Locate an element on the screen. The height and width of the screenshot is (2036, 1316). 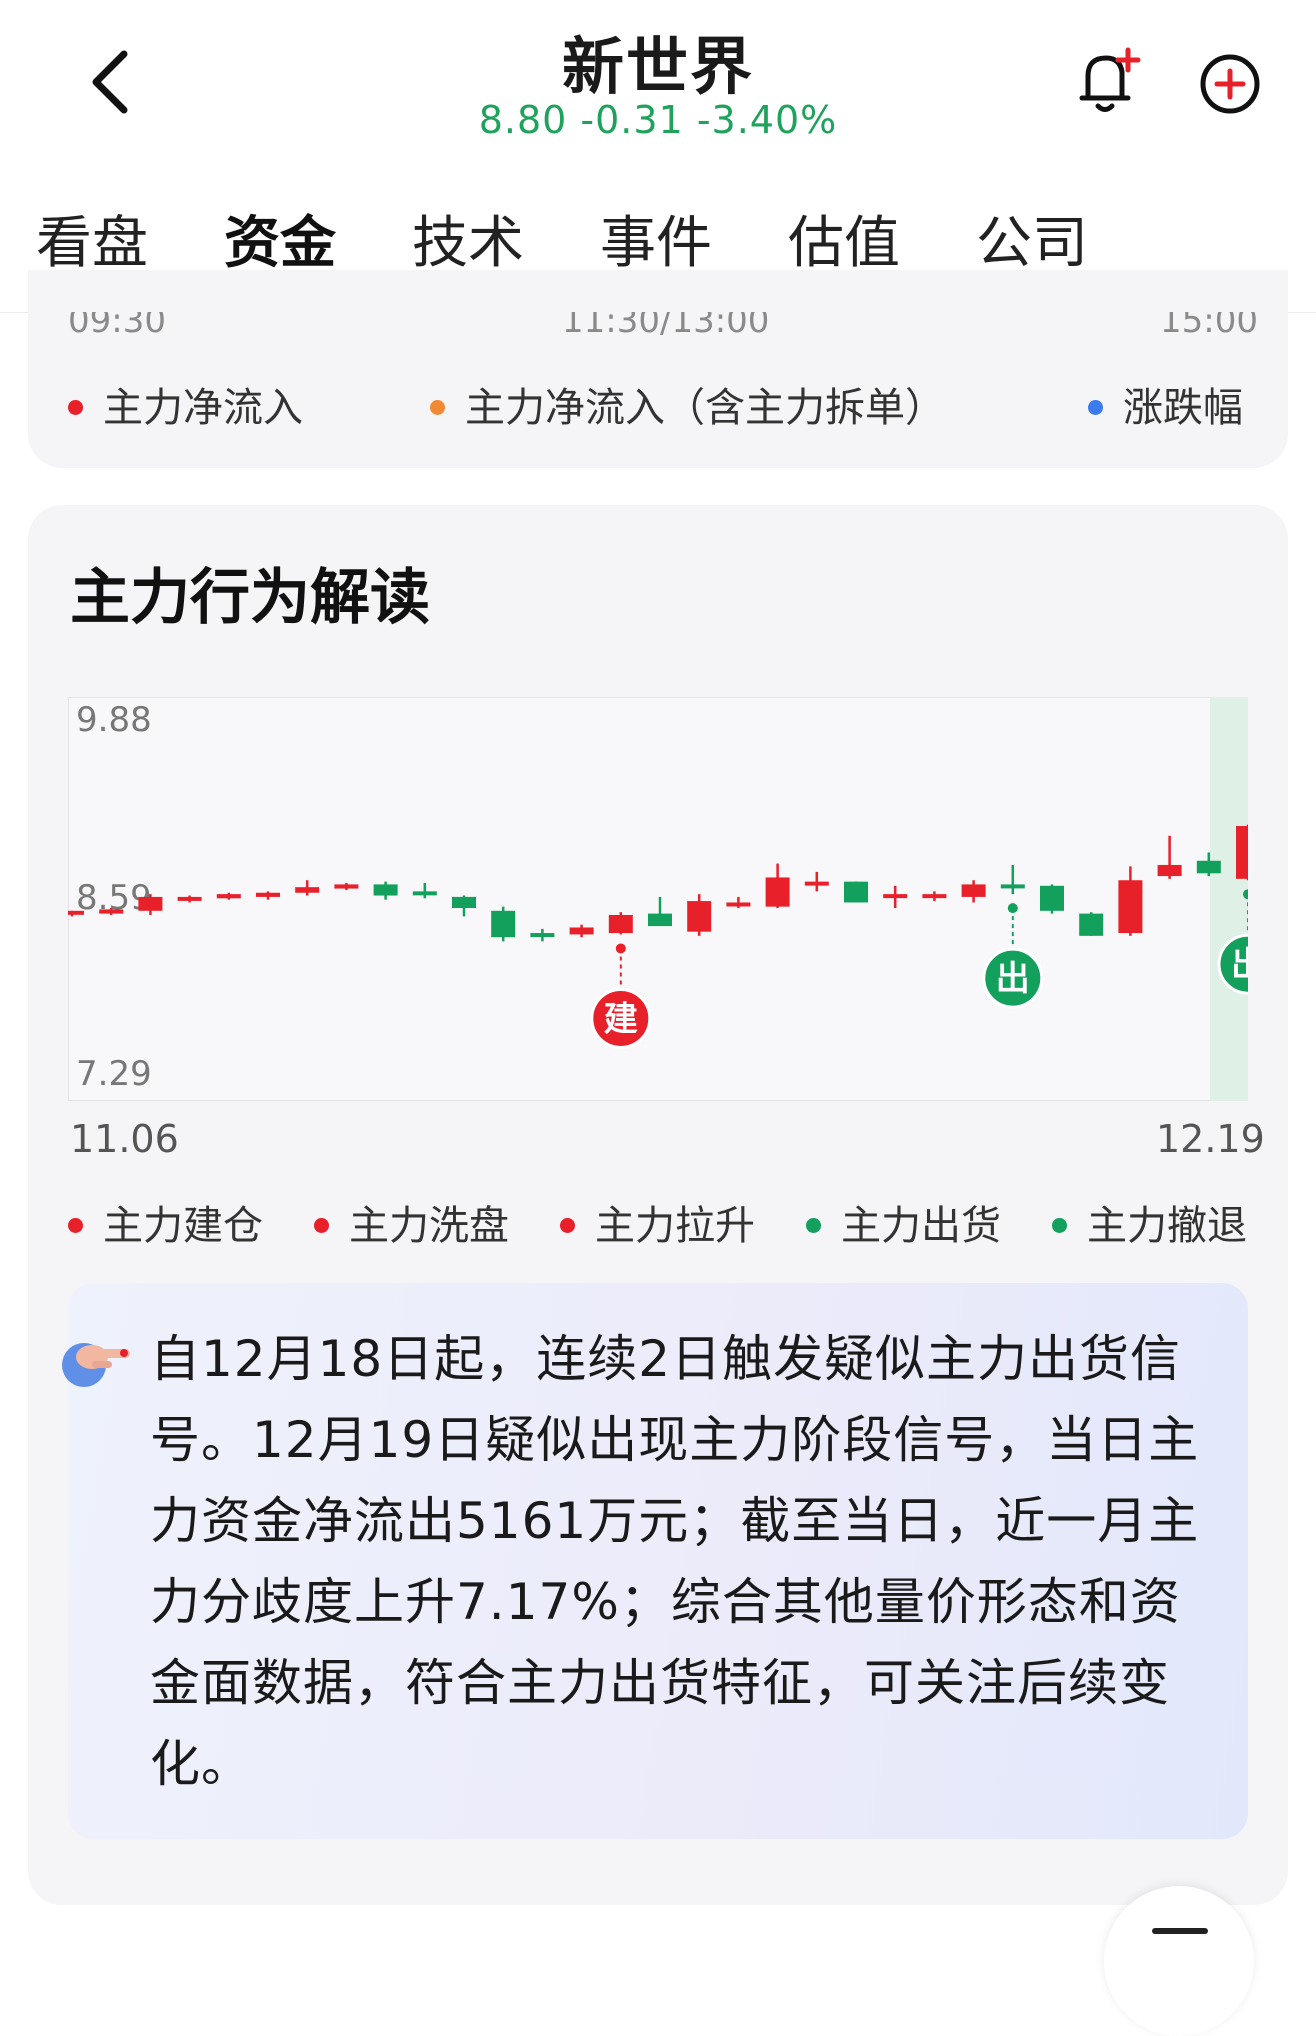
legend-shakeout: 主力洗盘 is located at coordinates (411, 1222).